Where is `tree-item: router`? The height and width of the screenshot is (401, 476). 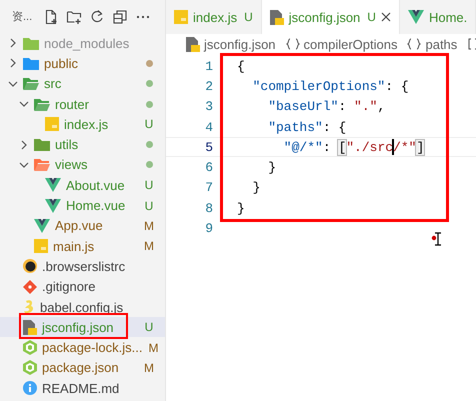 tree-item: router is located at coordinates (82, 104).